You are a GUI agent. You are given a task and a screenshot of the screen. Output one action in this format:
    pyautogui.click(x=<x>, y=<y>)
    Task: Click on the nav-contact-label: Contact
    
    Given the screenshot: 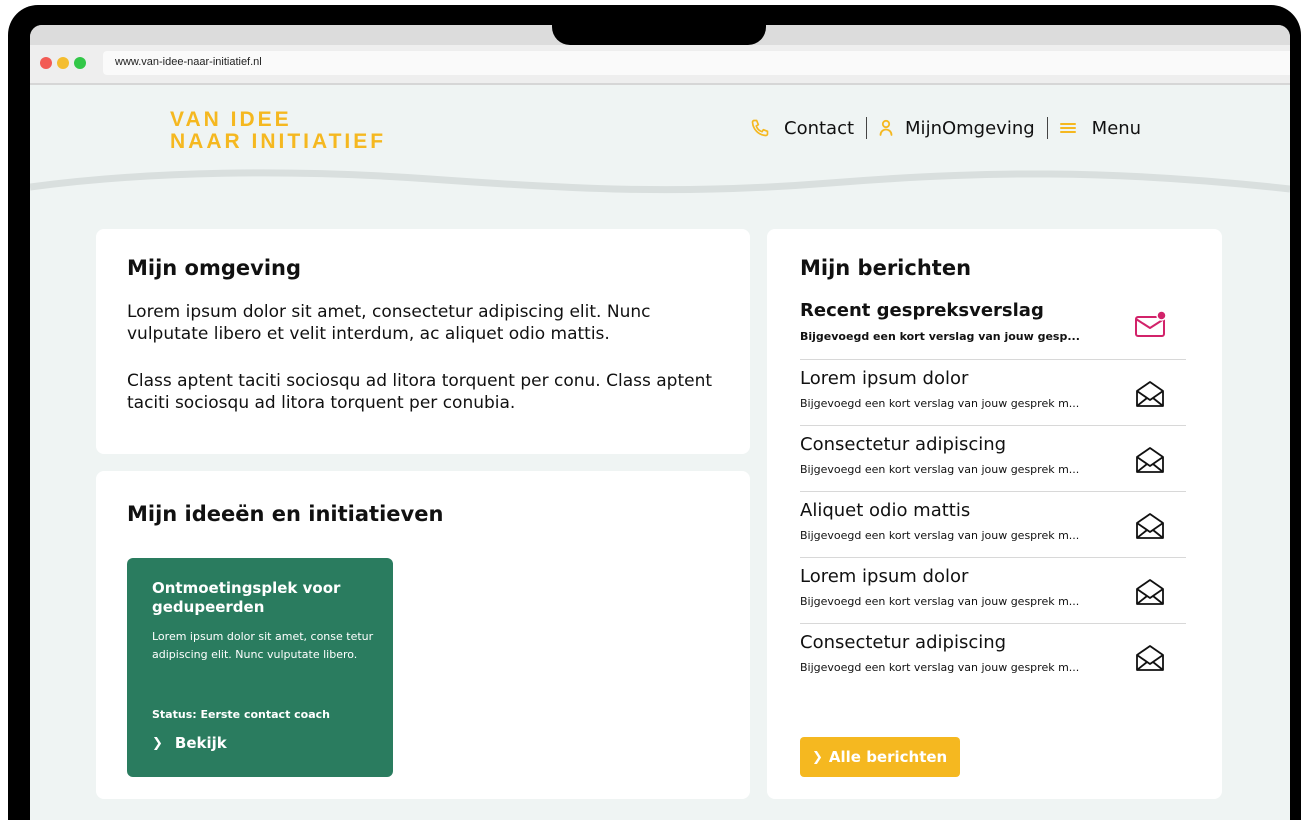 What is the action you would take?
    pyautogui.click(x=819, y=128)
    